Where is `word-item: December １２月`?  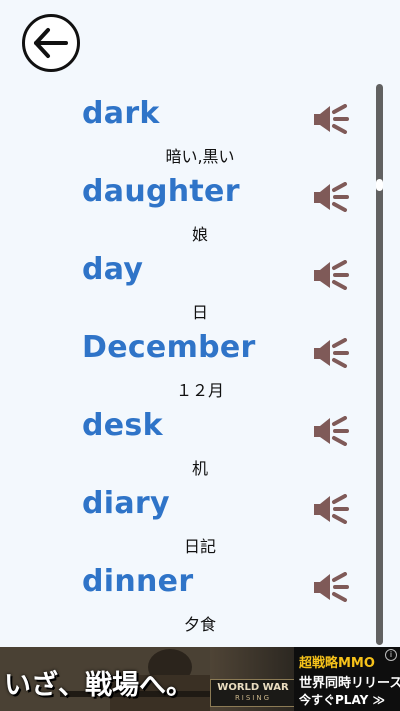 word-item: December １２月 is located at coordinates (200, 363).